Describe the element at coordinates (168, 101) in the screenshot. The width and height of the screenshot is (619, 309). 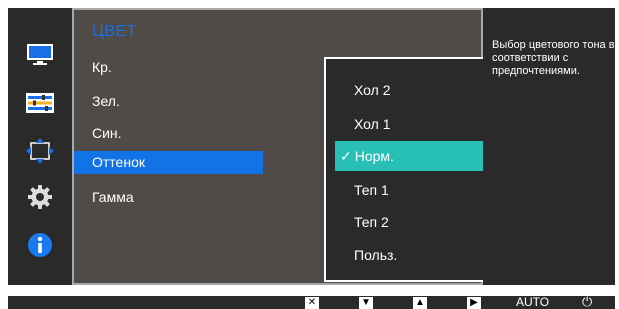
I see `menu-item-green: Зел.` at that location.